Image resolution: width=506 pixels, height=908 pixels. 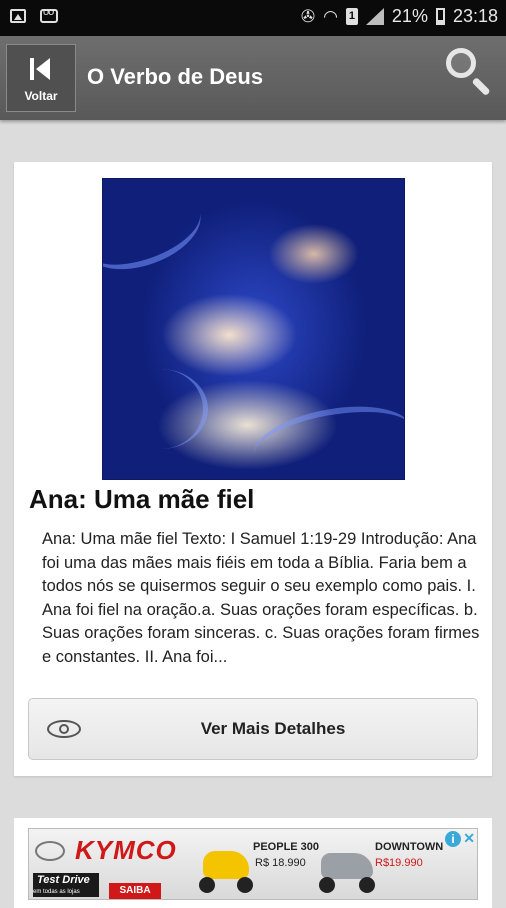 What do you see at coordinates (273, 728) in the screenshot?
I see `view-details-label: Ver Mais Detalhes` at bounding box center [273, 728].